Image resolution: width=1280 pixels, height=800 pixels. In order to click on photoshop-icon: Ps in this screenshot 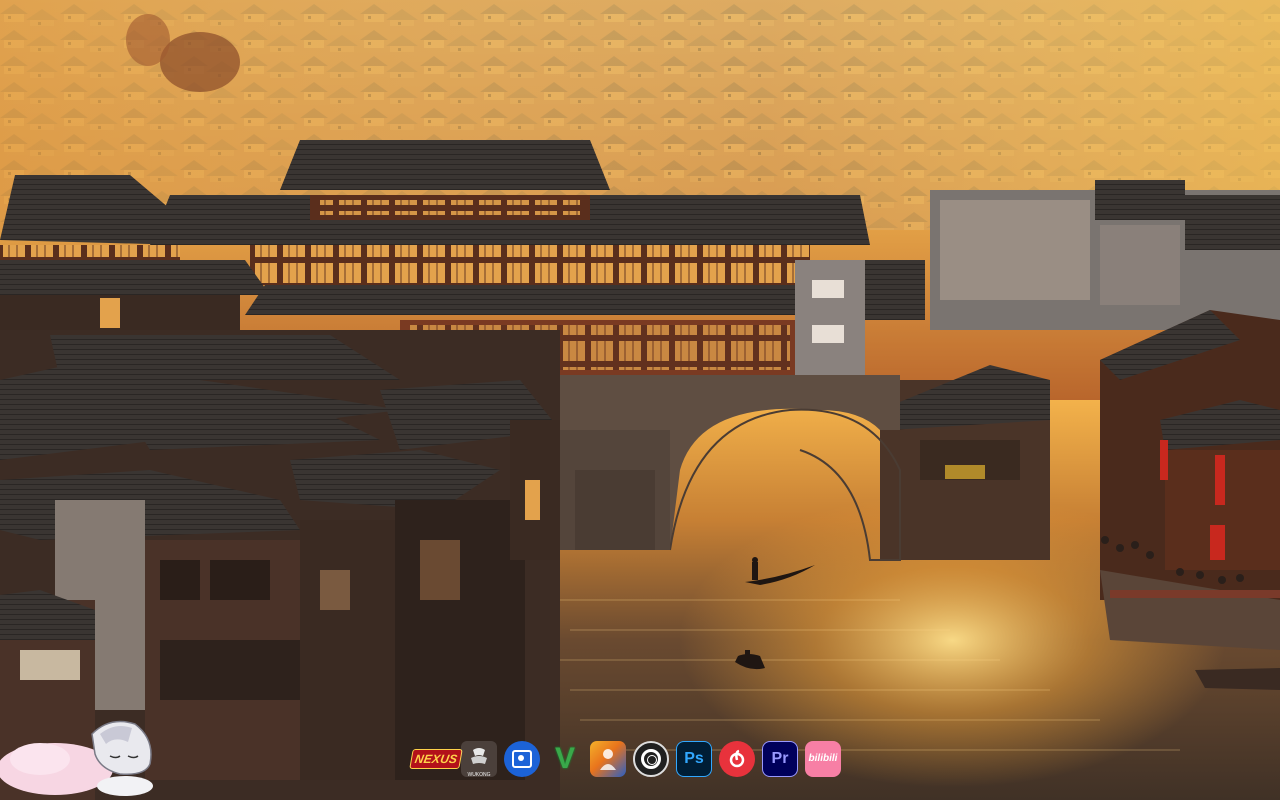, I will do `click(694, 759)`.